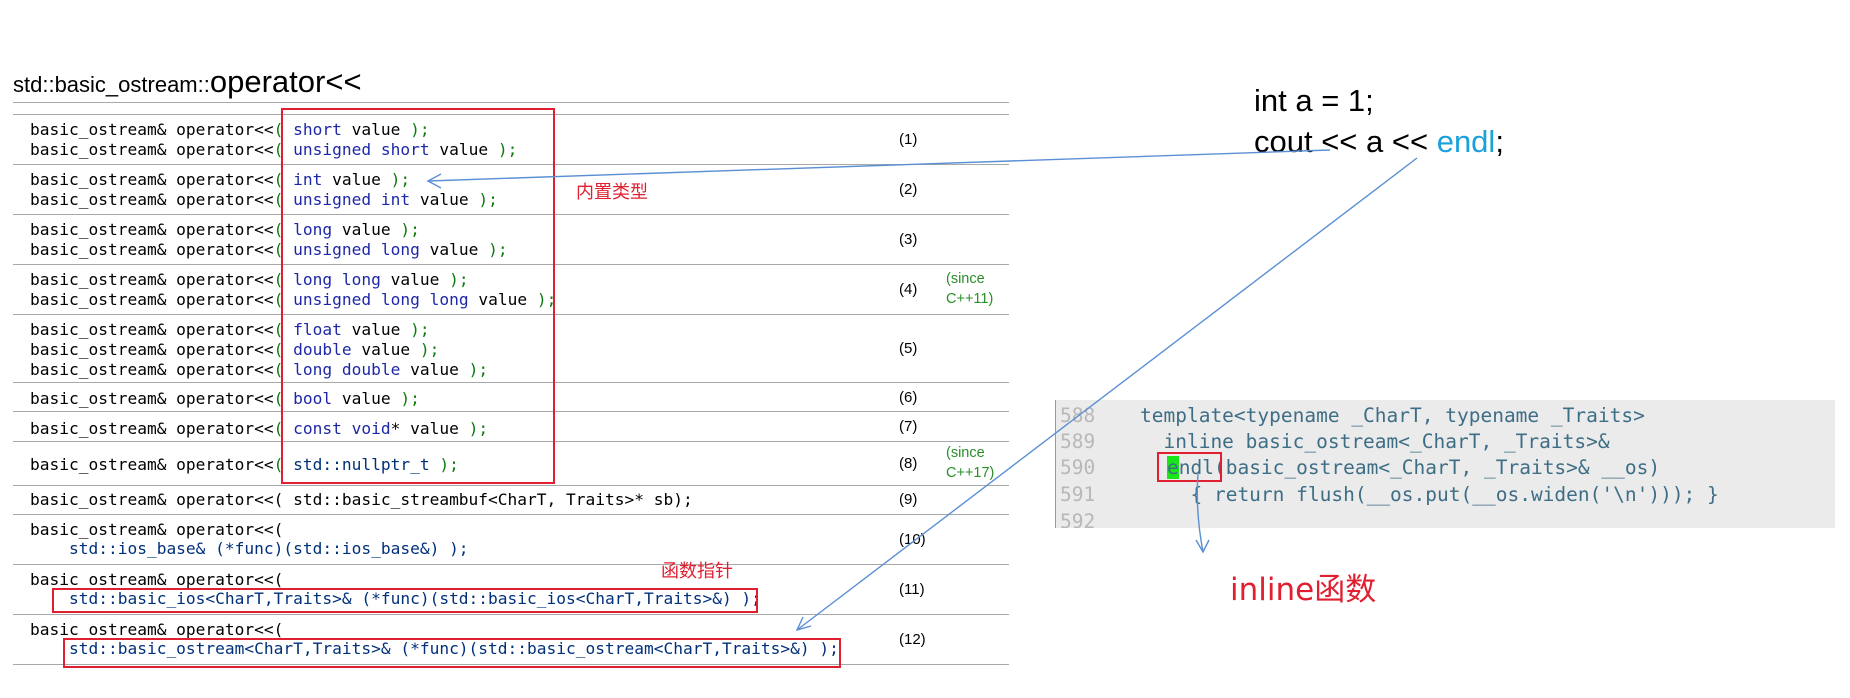 This screenshot has height=698, width=1850. I want to click on arrow-to-inline, so click(1200, 513).